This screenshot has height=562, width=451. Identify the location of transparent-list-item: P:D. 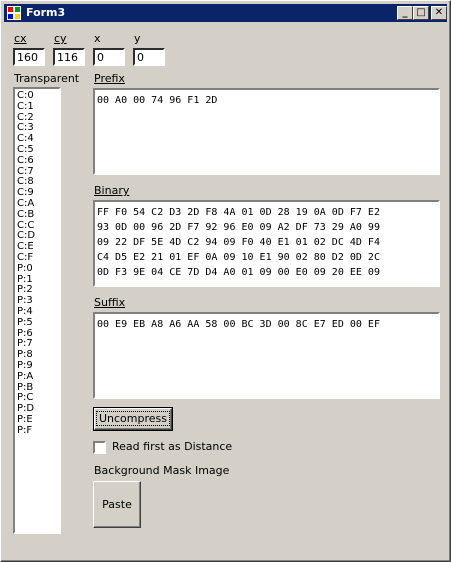
(37, 408).